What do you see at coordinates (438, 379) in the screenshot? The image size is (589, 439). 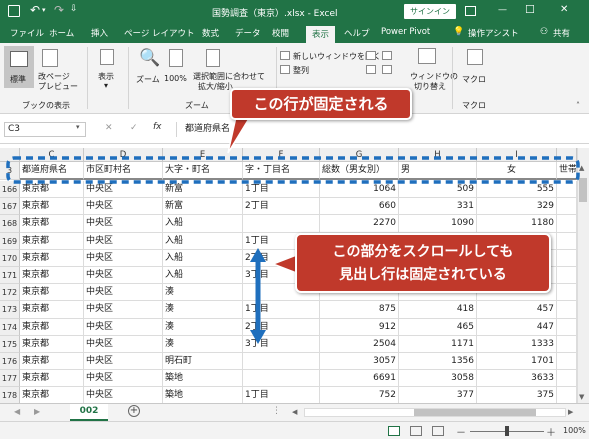 I see `cell-h: 3058` at bounding box center [438, 379].